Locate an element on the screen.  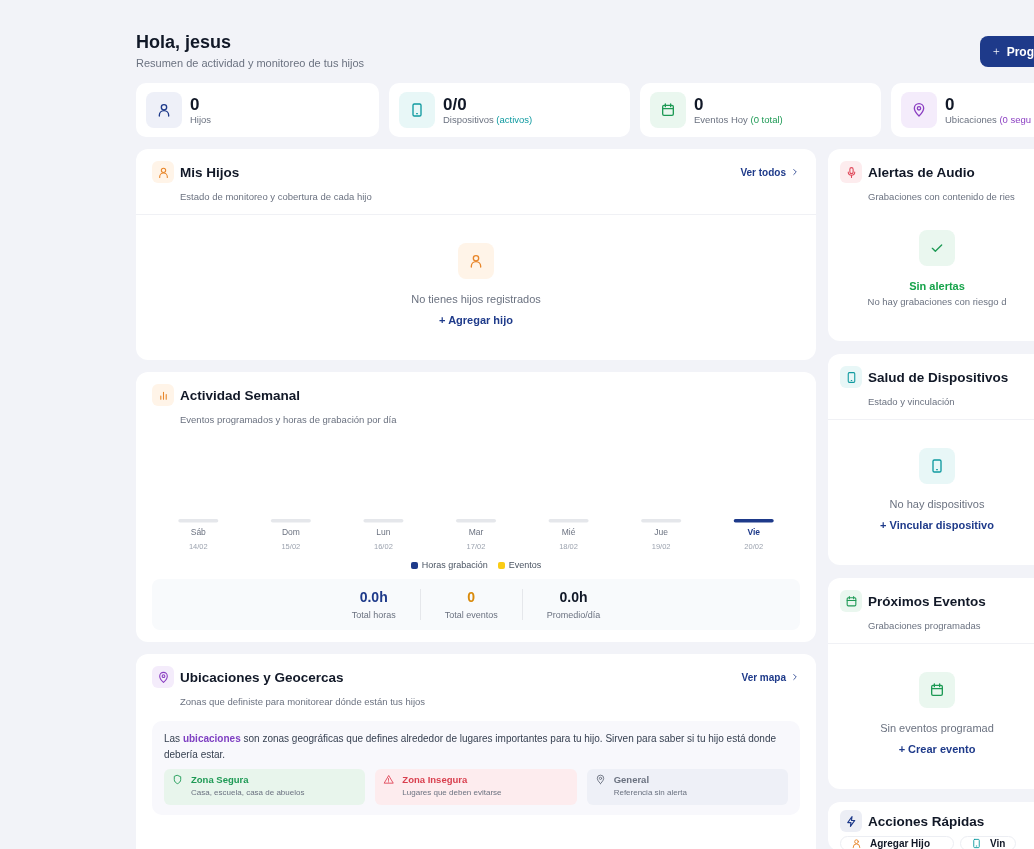
card-title: Acciones Rápidas is located at coordinates (927, 821).